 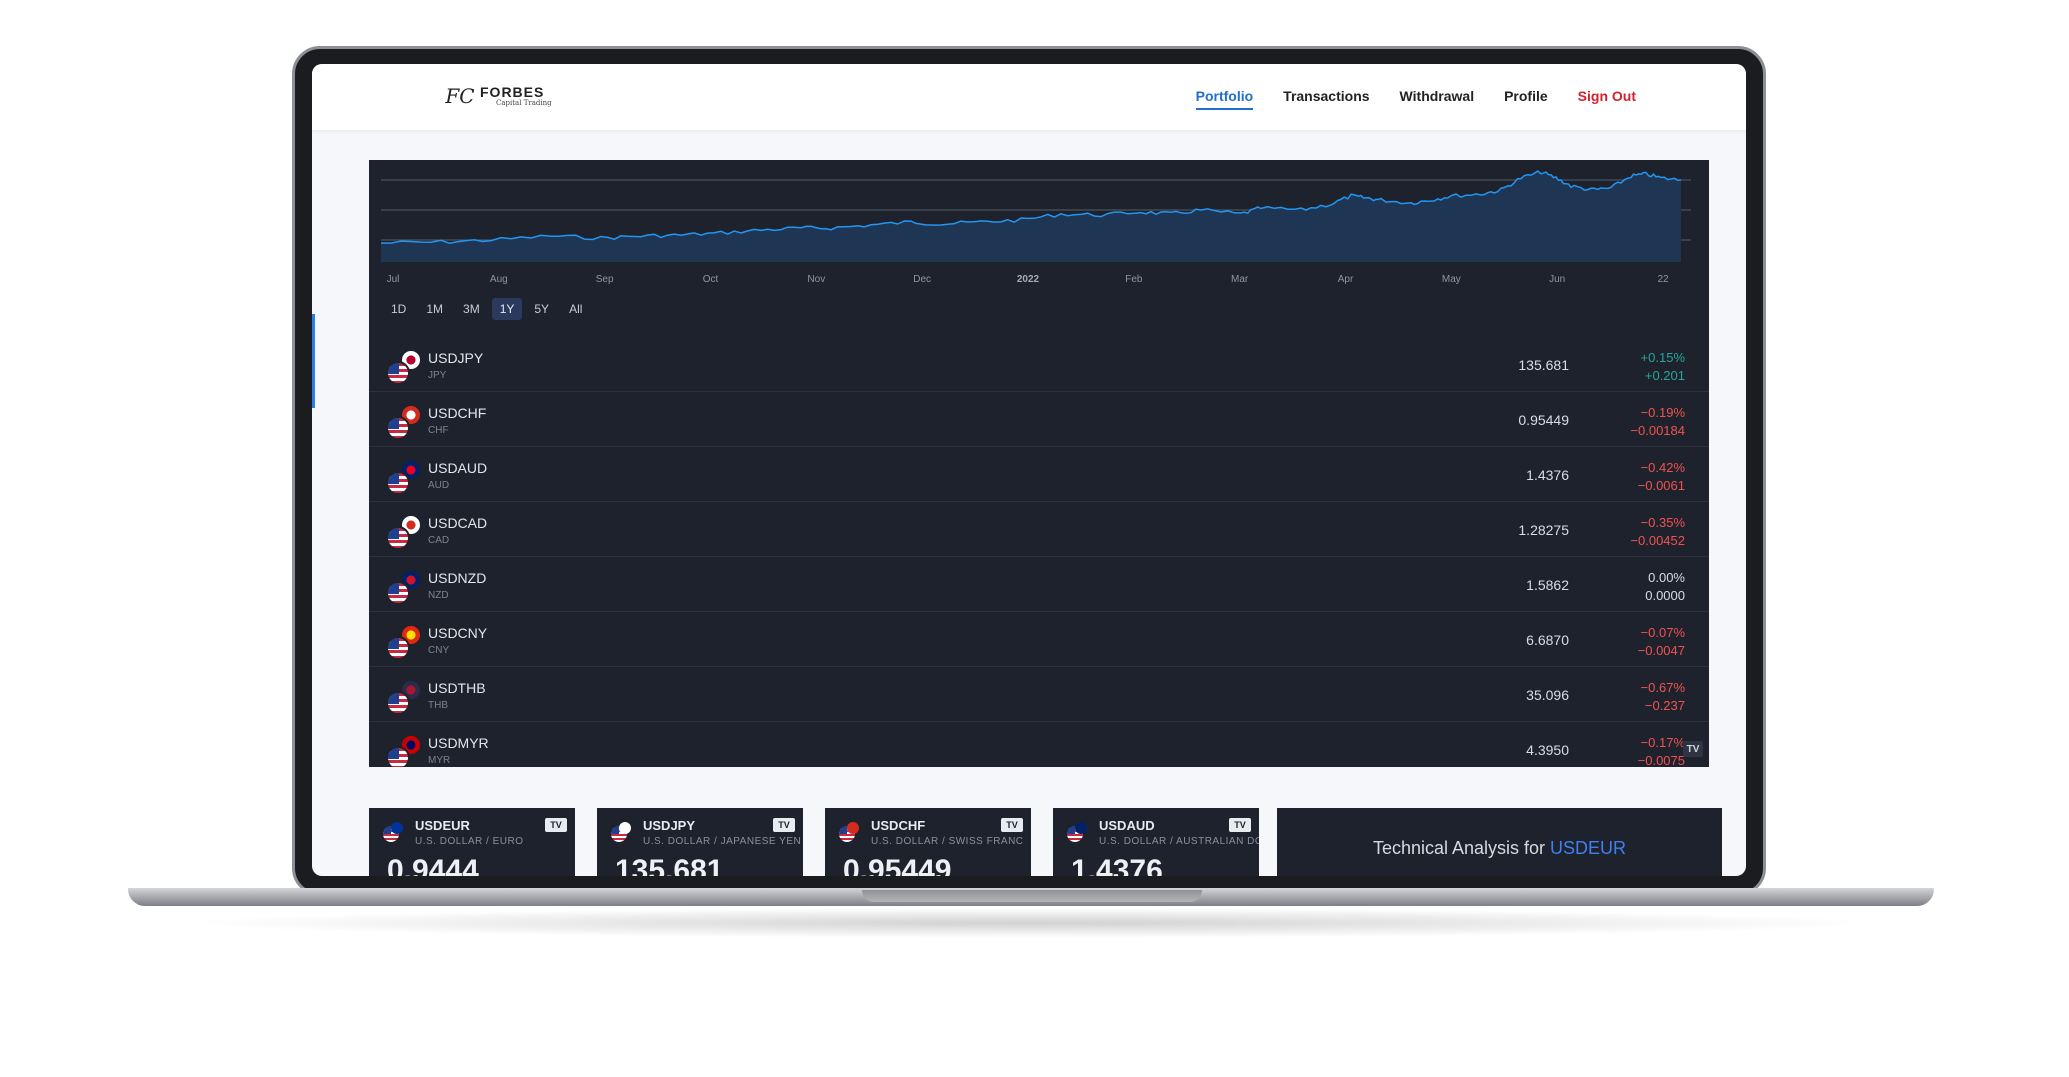 What do you see at coordinates (1039, 584) in the screenshot?
I see `quote-row-usdnzd: USDNZD NZD 1.5862 0.00% 0.0000` at bounding box center [1039, 584].